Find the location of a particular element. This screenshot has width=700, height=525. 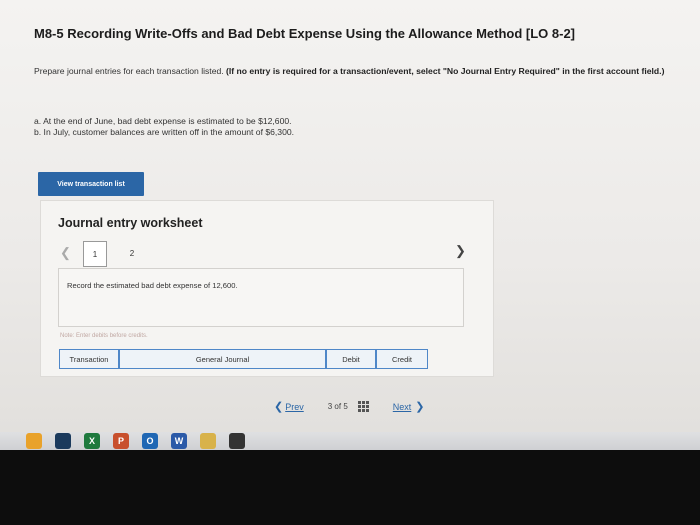

excel-icon: X is located at coordinates (92, 441).